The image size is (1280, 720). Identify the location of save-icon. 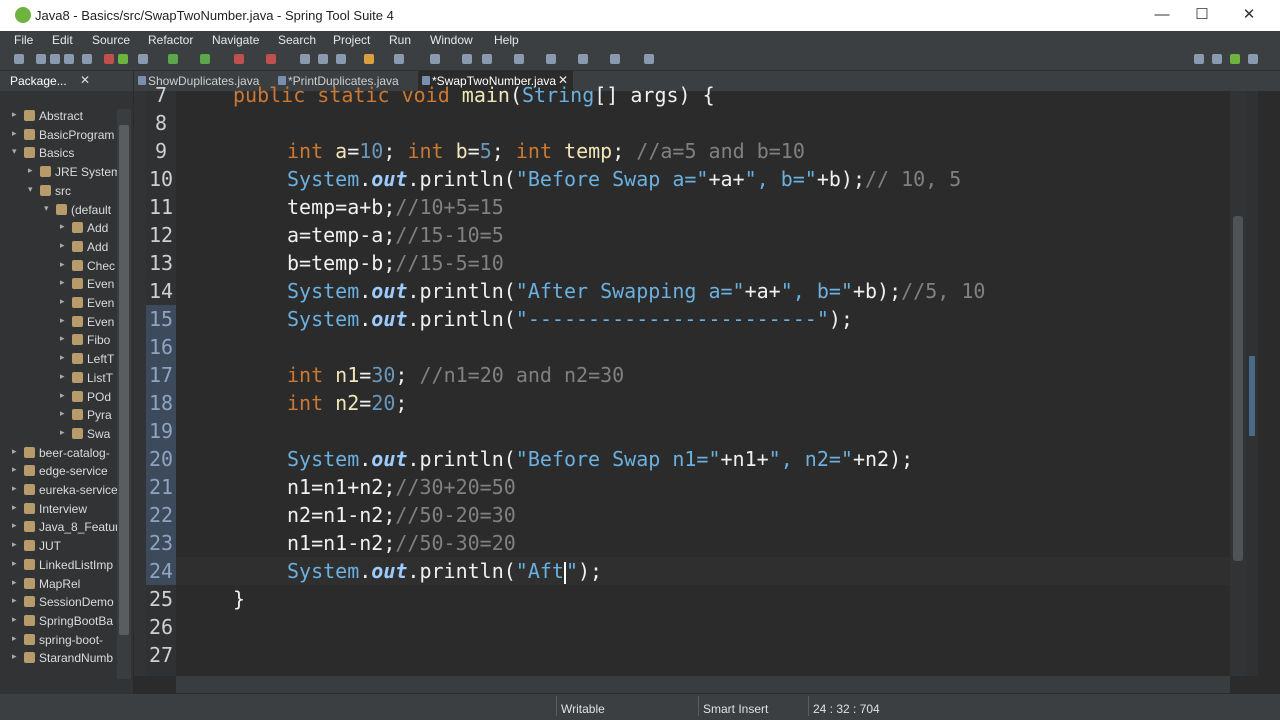
(41, 59).